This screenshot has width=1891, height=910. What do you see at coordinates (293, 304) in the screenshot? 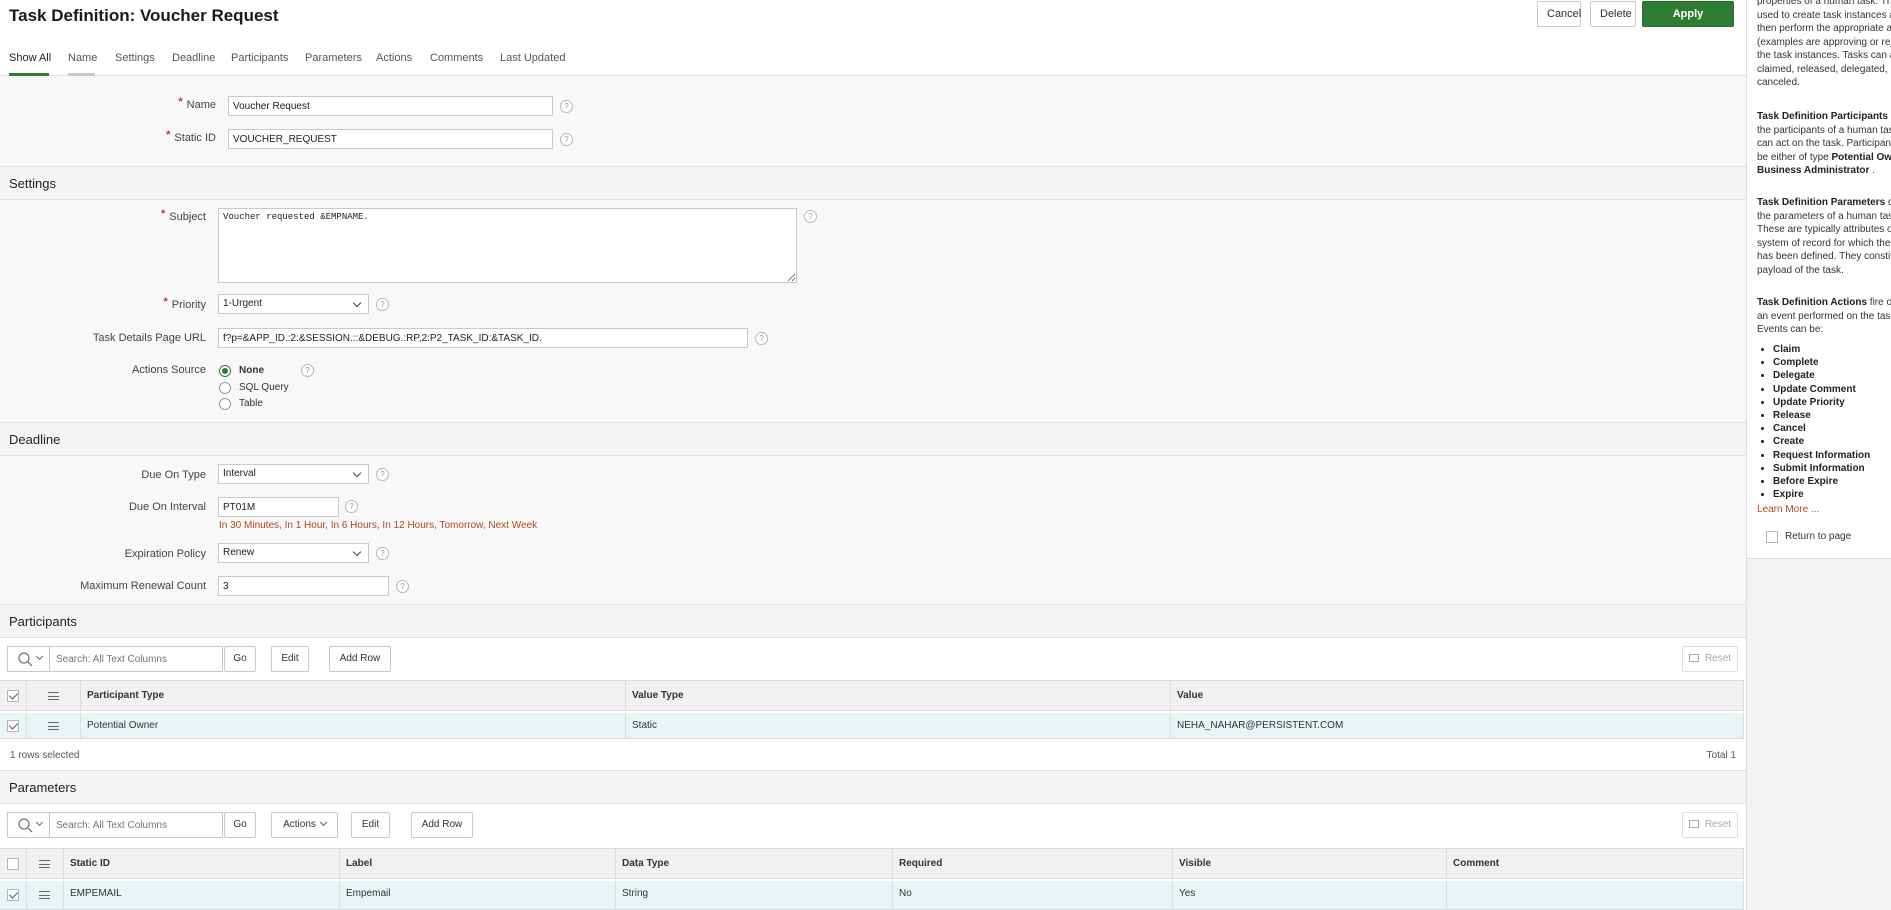
I see `priority-select: 1-Urgent` at bounding box center [293, 304].